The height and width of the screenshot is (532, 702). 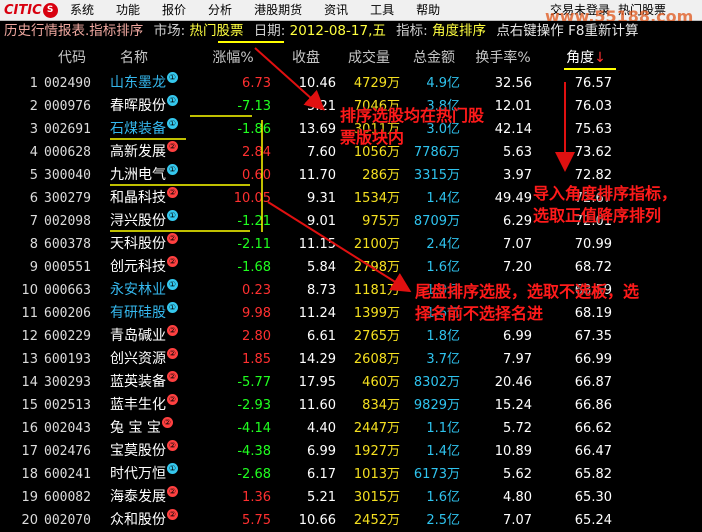 I want to click on stock-code: 000551, so click(x=67, y=267).